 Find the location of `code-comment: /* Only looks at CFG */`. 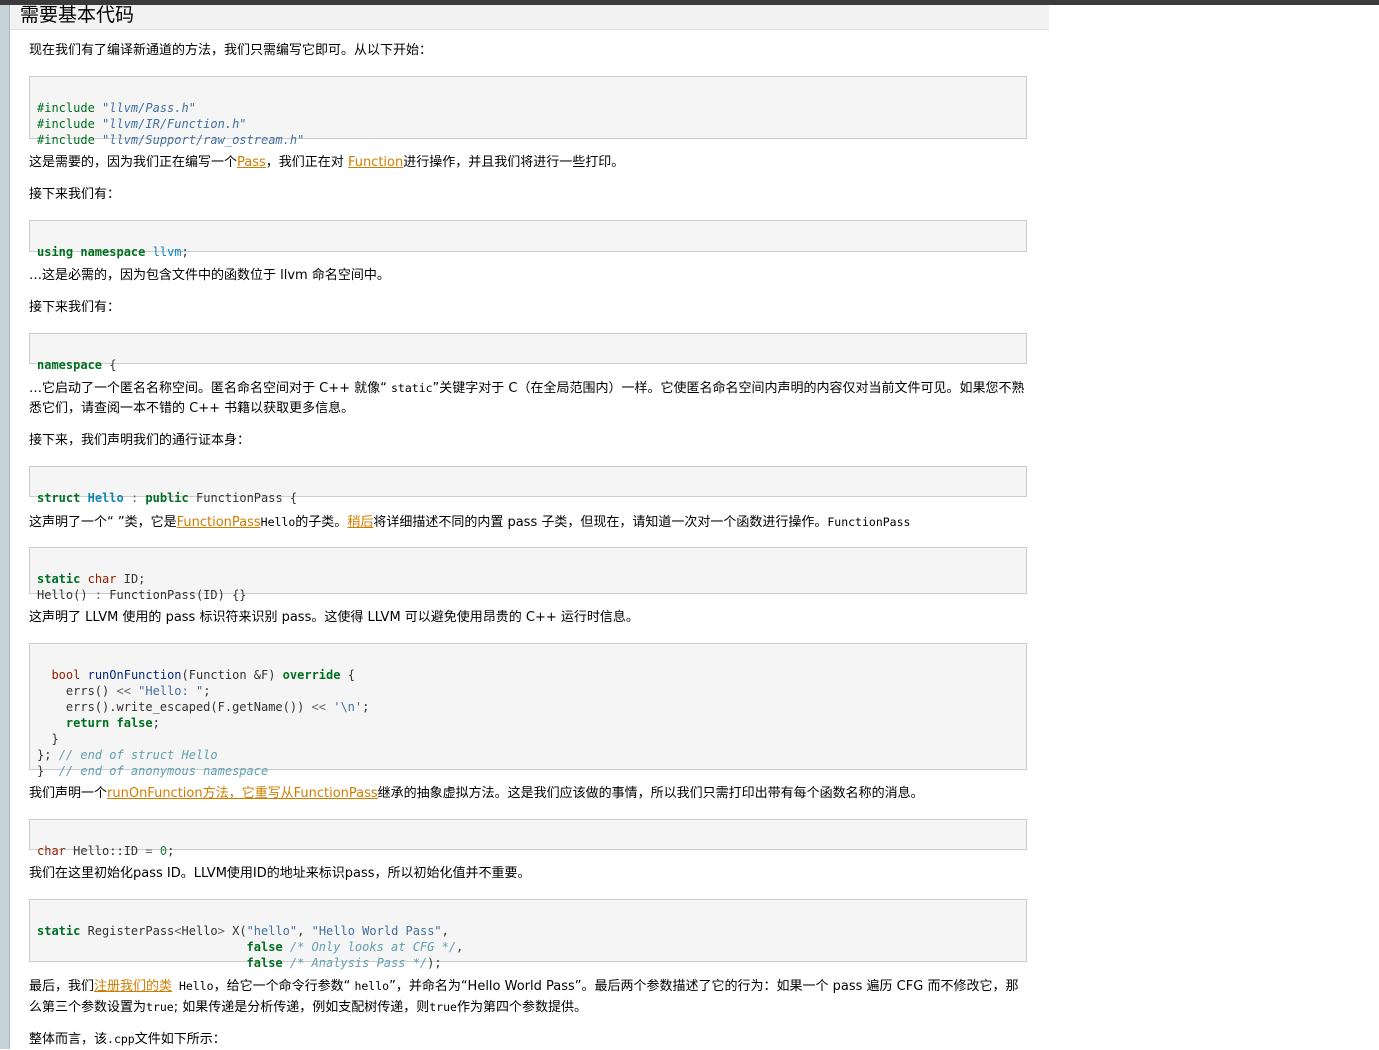

code-comment: /* Only looks at CFG */ is located at coordinates (373, 947).